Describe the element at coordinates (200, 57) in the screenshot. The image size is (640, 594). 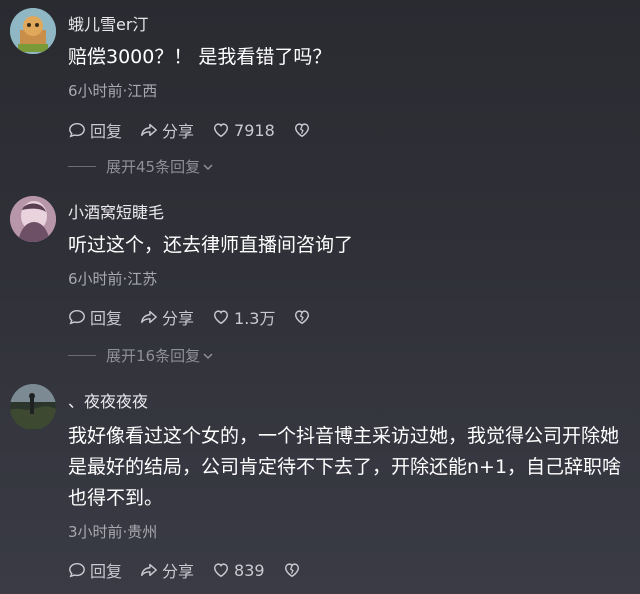
I see `comment-text: 赔偿3000？！ 是我看错了吗？` at that location.